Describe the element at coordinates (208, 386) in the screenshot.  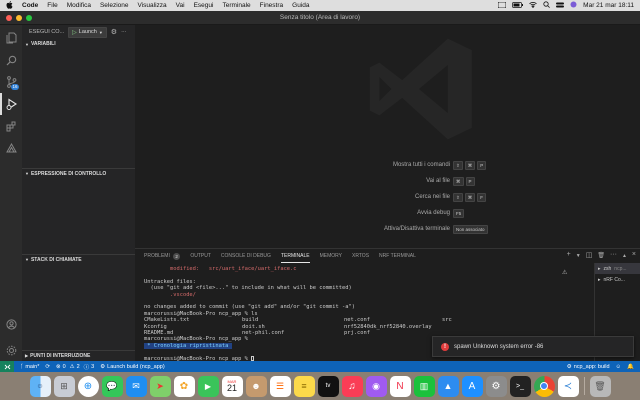
I see `facetime-icon: ▶` at that location.